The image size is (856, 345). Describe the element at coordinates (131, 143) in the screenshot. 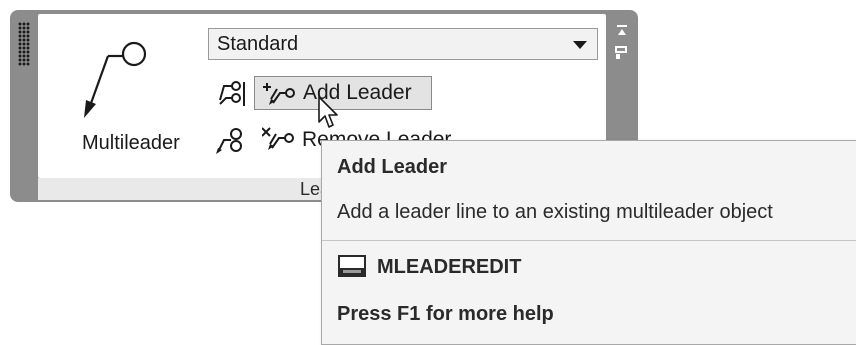

I see `multileader-label: Multileader` at that location.